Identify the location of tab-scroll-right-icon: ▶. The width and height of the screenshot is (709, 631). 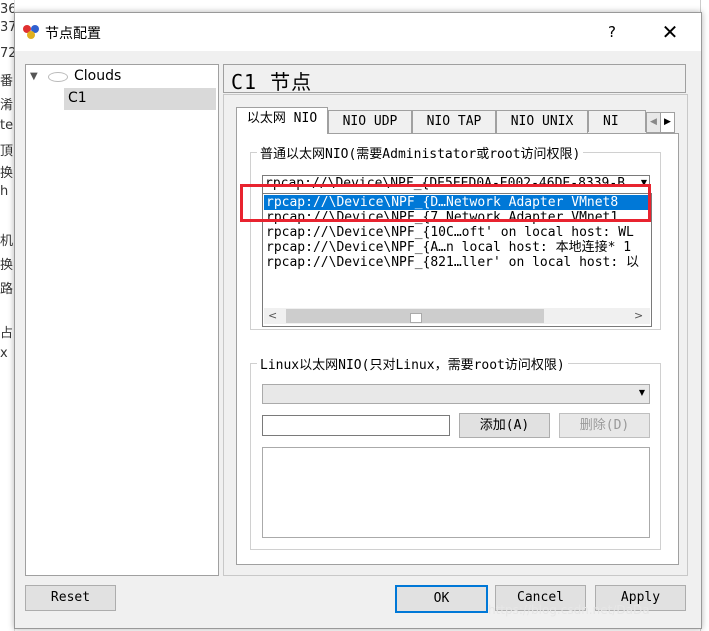
(667, 122).